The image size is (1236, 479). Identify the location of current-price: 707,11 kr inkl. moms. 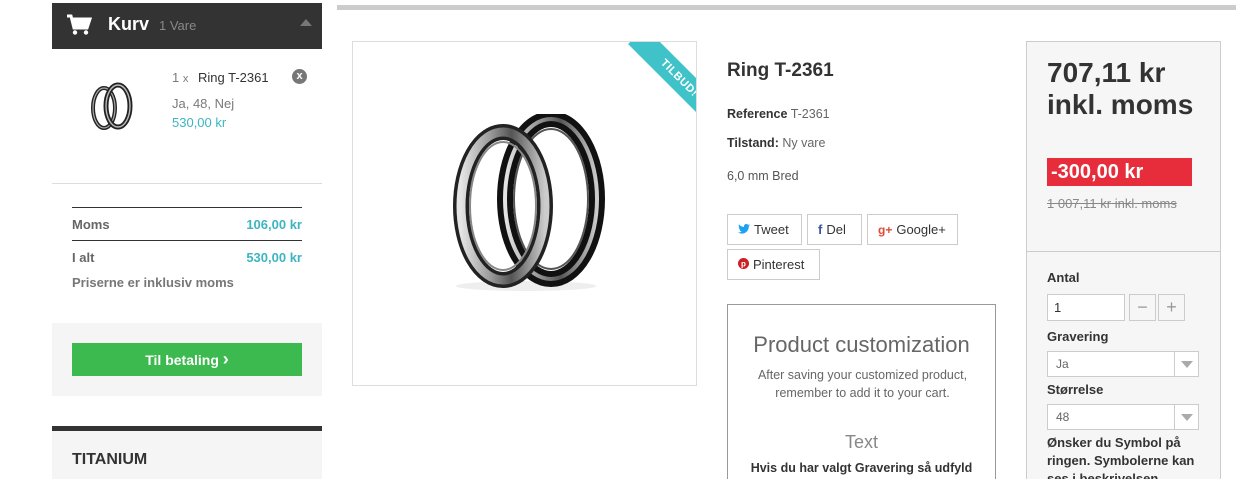
(1120, 88).